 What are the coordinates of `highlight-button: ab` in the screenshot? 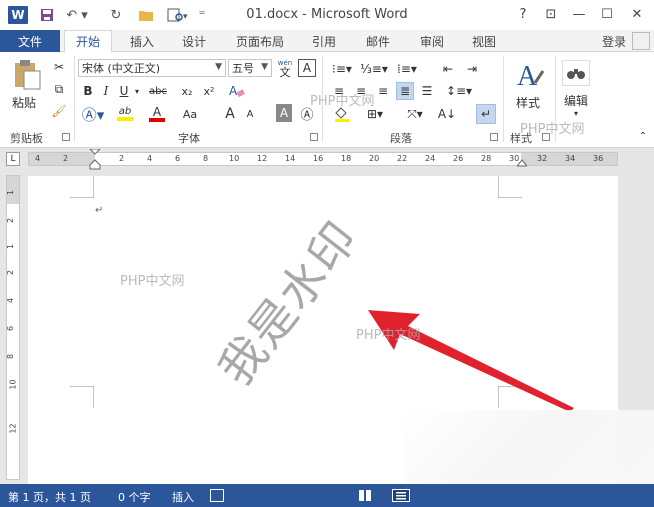 It's located at (125, 114).